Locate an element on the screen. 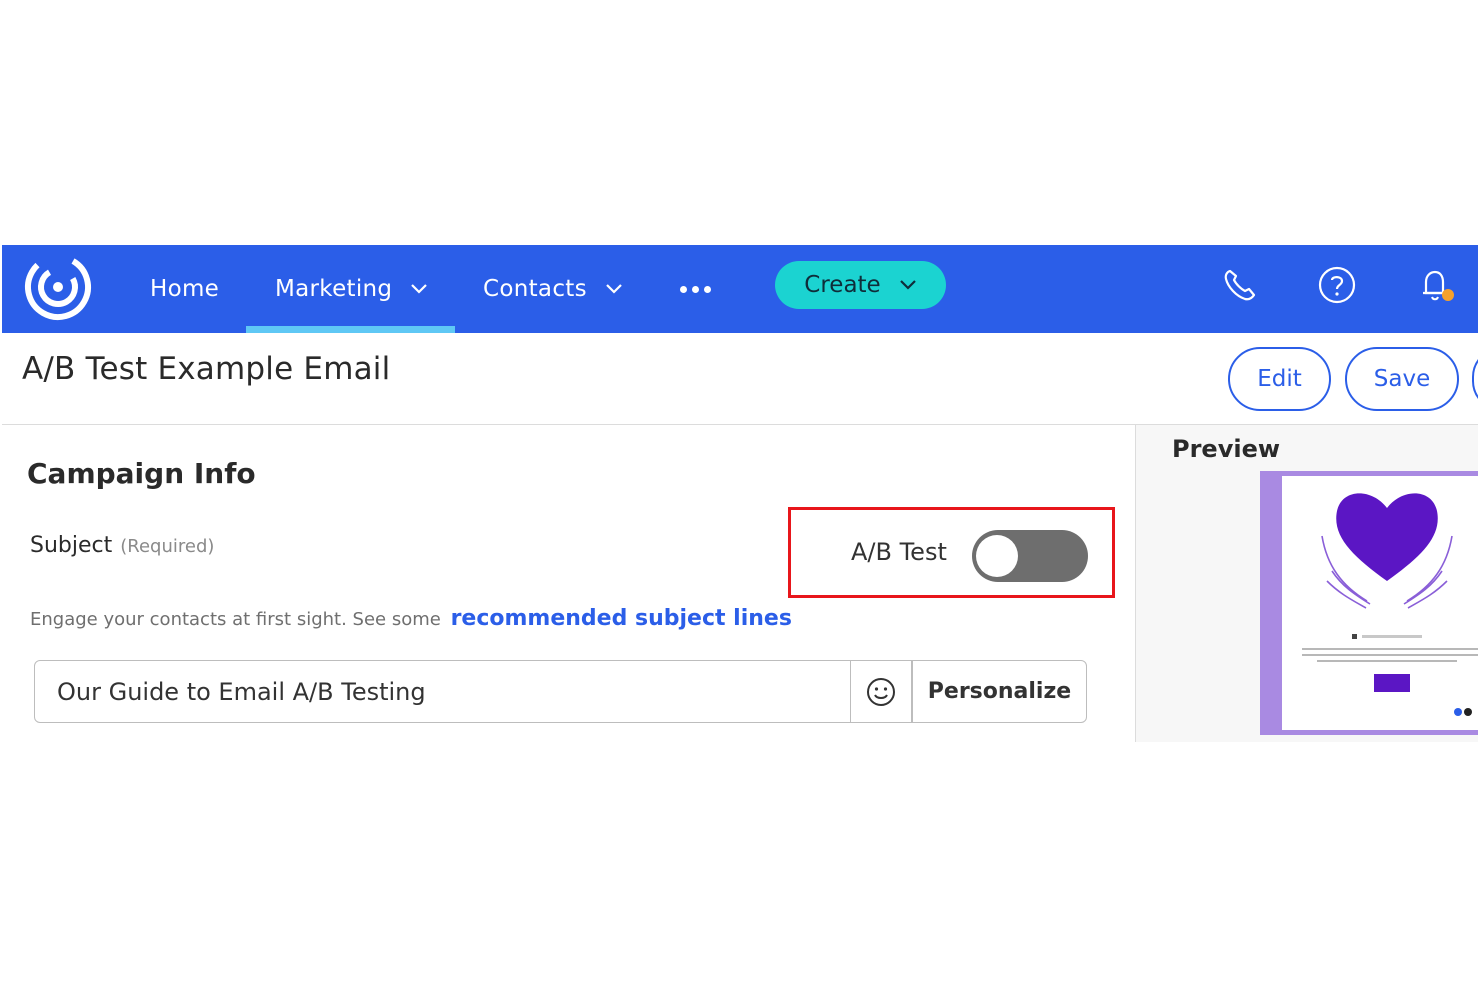 The width and height of the screenshot is (1480, 987). nav-contacts: Contacts is located at coordinates (553, 289).